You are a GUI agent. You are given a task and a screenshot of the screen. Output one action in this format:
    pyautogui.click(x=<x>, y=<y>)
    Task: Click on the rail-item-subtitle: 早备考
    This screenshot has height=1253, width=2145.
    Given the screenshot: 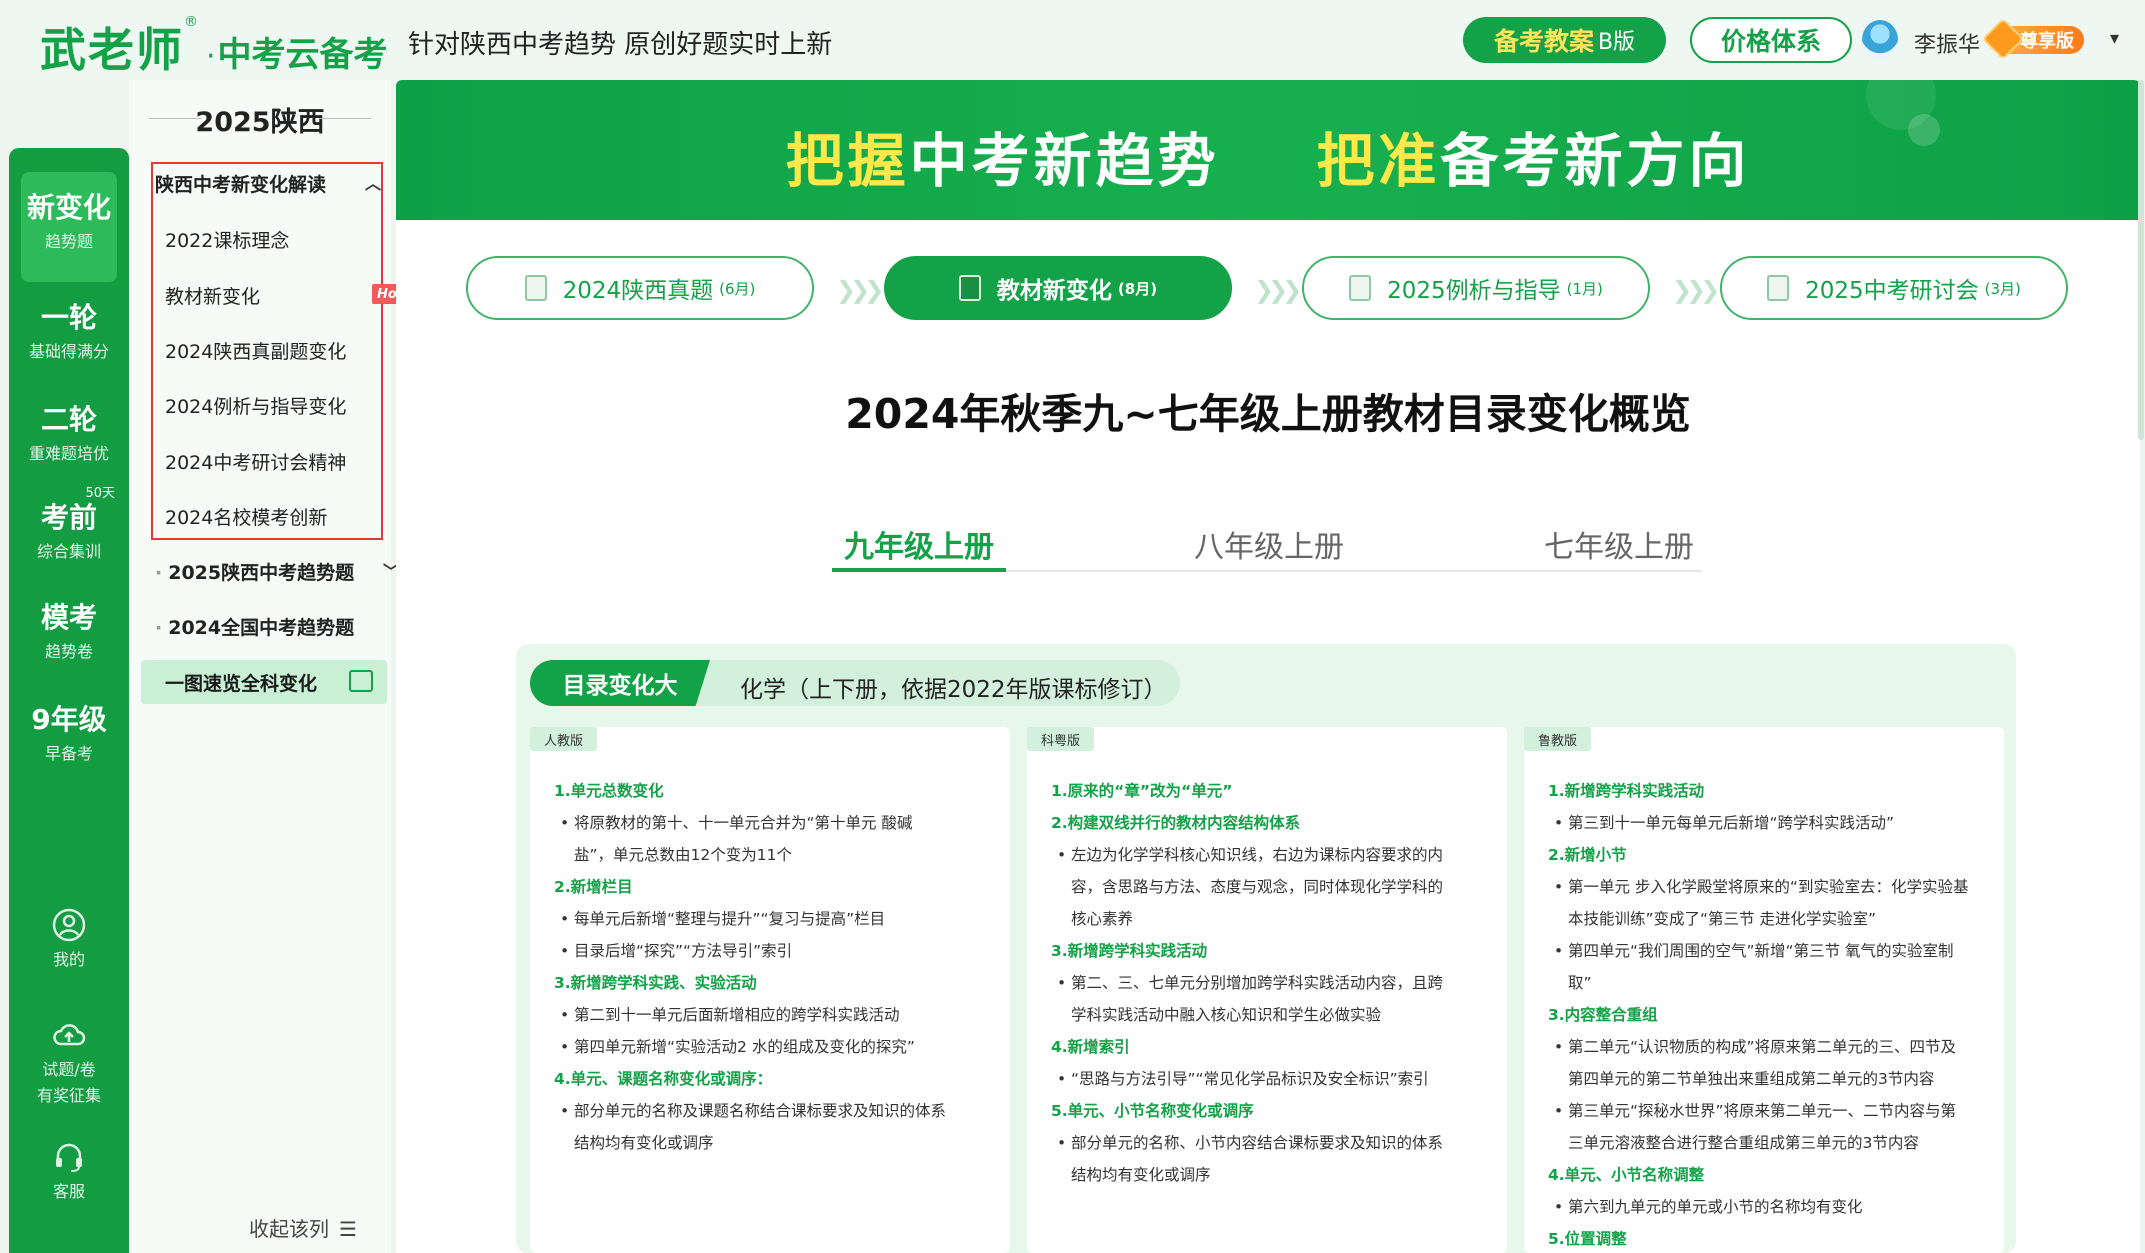 What is the action you would take?
    pyautogui.click(x=68, y=753)
    